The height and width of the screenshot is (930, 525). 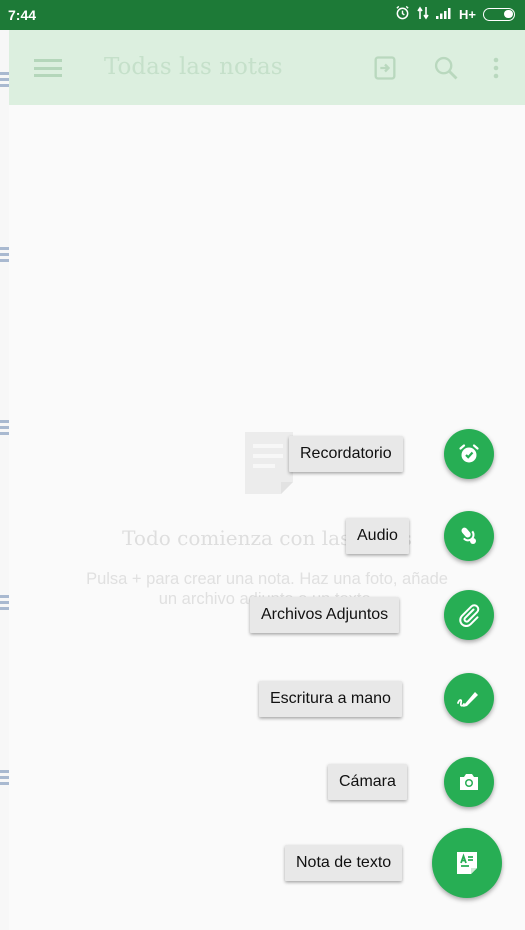 What do you see at coordinates (496, 68) in the screenshot?
I see `more-vert-icon` at bounding box center [496, 68].